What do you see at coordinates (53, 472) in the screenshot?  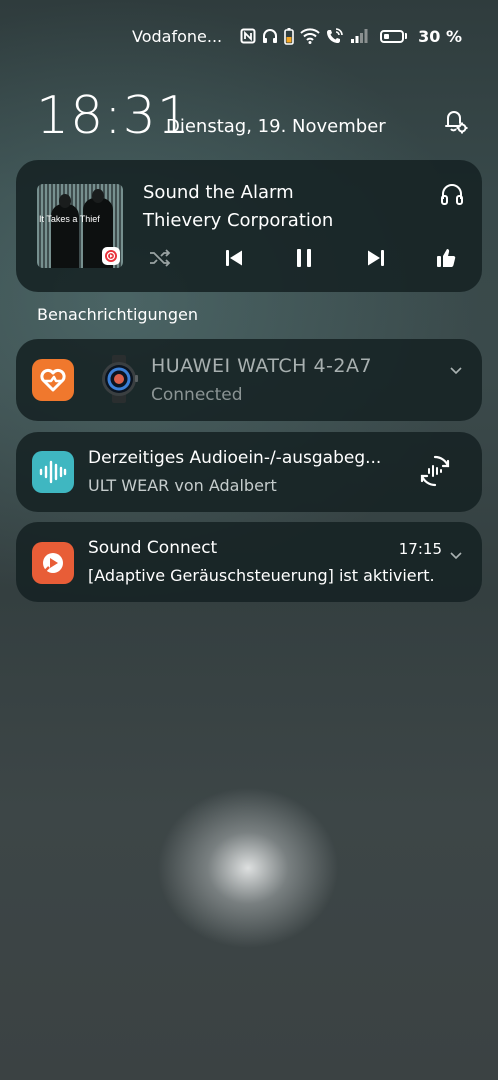 I see `audio-wave-icon` at bounding box center [53, 472].